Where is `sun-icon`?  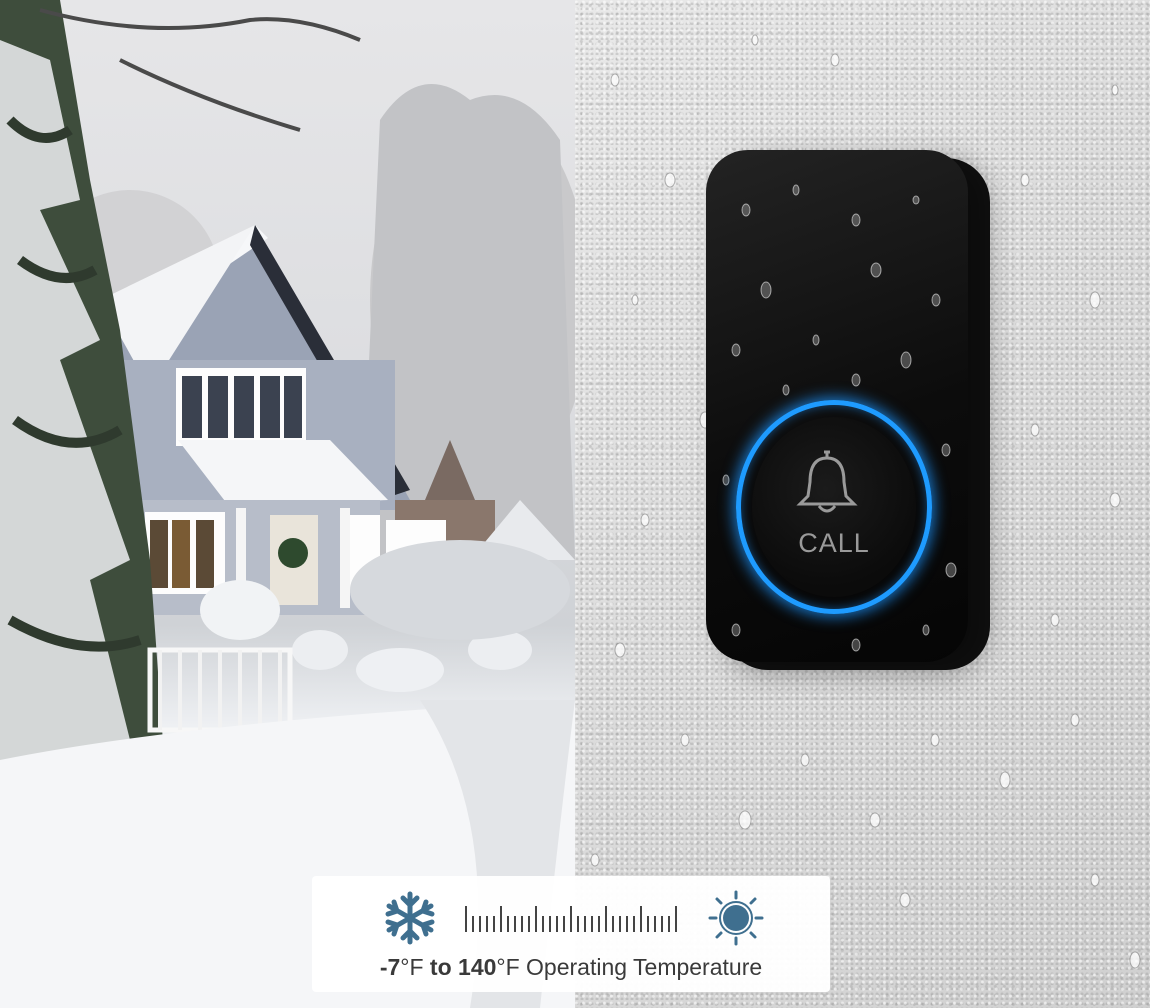 sun-icon is located at coordinates (736, 918).